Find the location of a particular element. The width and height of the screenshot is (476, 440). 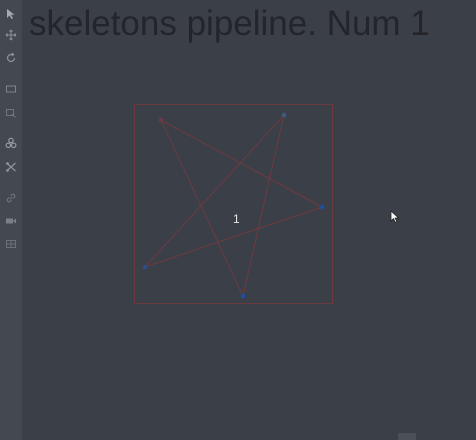

rotate-icon is located at coordinates (11, 58).